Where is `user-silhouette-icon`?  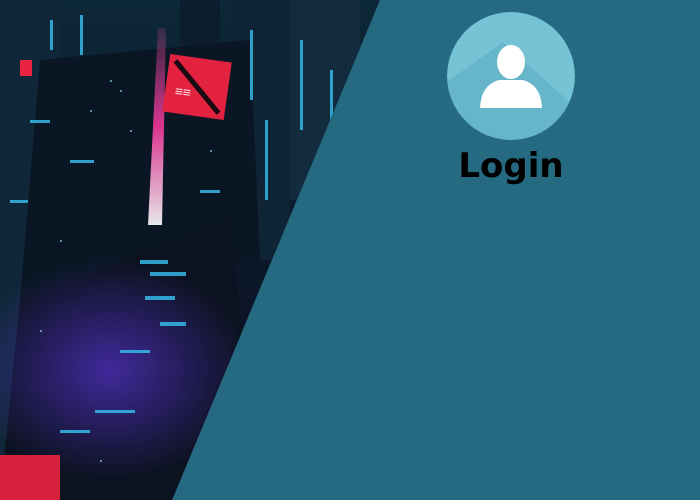
user-silhouette-icon is located at coordinates (511, 76).